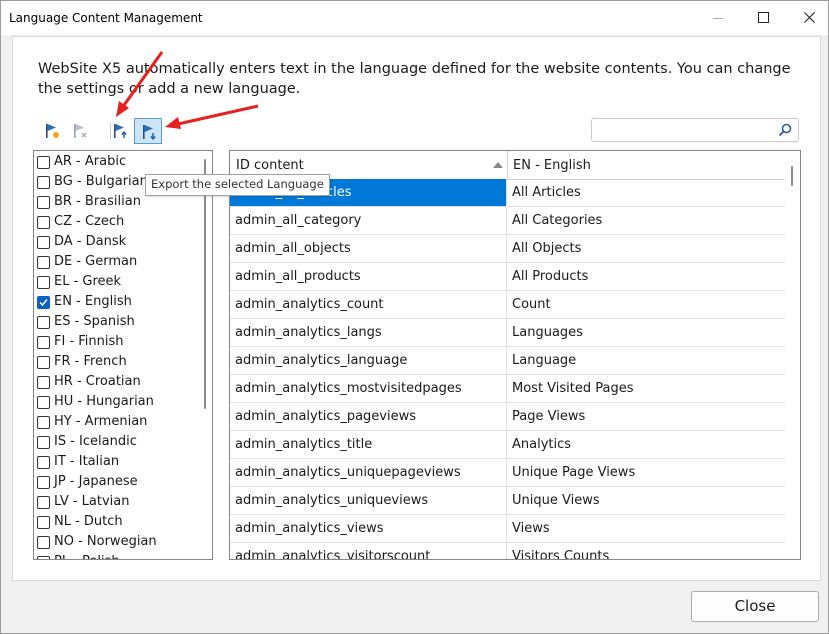 The width and height of the screenshot is (829, 634). What do you see at coordinates (114, 162) in the screenshot?
I see `language-item: AR - Arabic` at bounding box center [114, 162].